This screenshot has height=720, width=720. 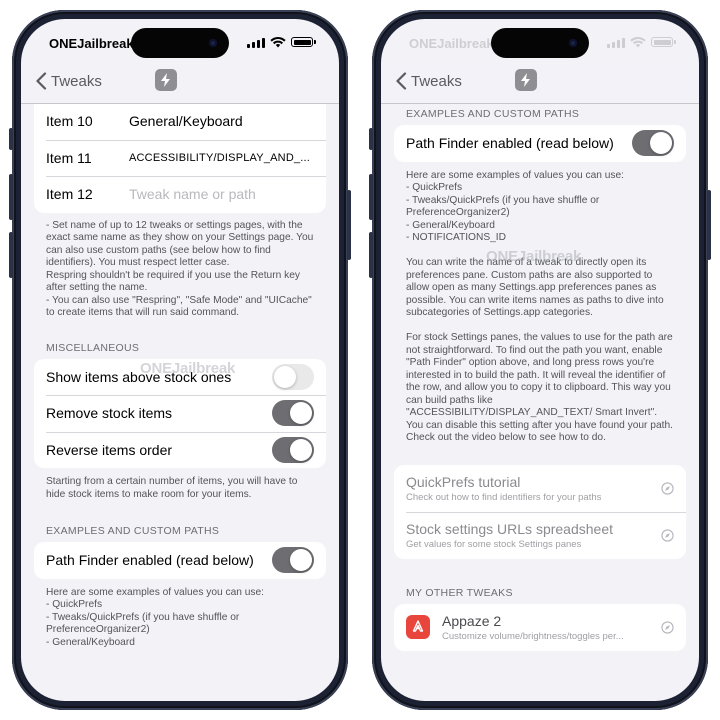 What do you see at coordinates (139, 376) in the screenshot?
I see `toggle-label: Show items above stock ones` at bounding box center [139, 376].